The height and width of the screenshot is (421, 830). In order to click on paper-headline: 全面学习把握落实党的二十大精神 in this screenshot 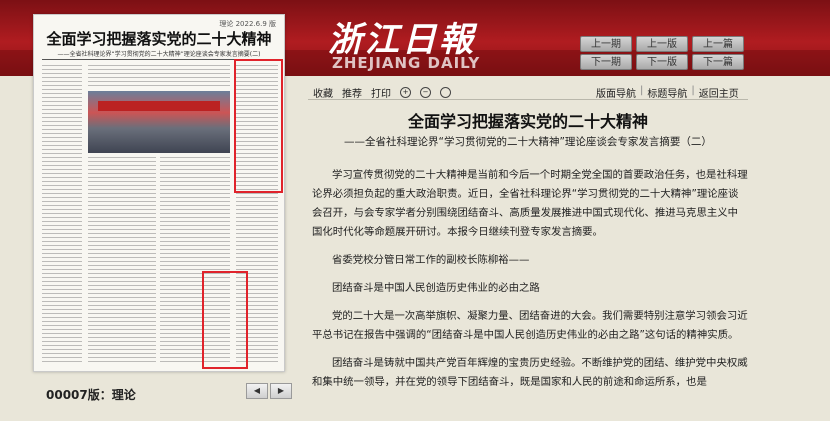, I will do `click(159, 39)`.